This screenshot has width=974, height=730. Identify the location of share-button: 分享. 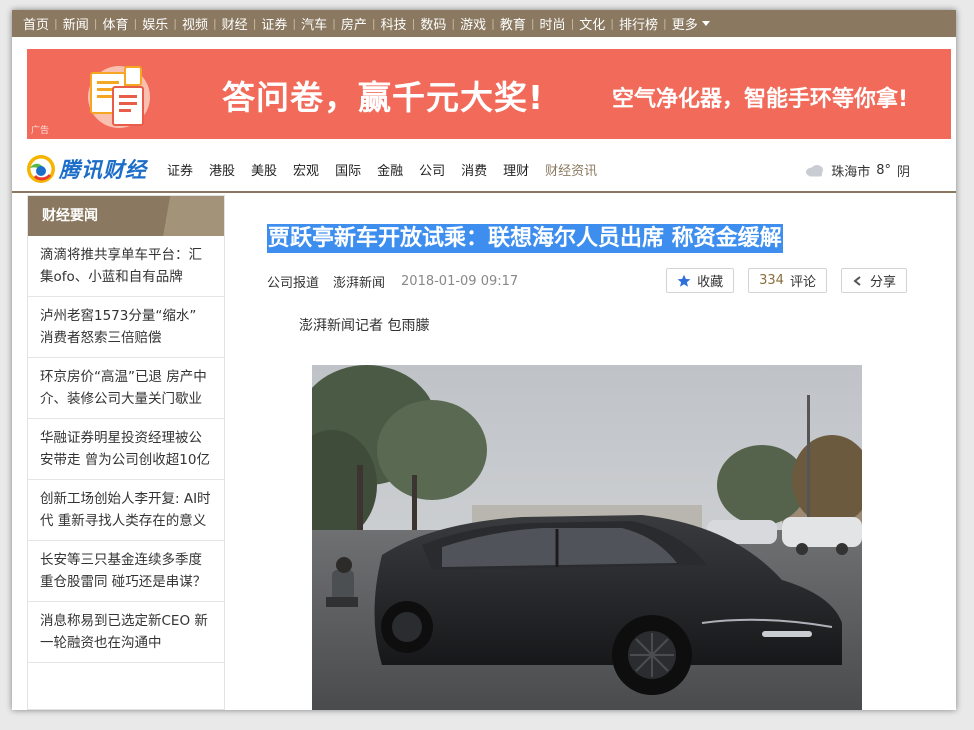
(873, 280).